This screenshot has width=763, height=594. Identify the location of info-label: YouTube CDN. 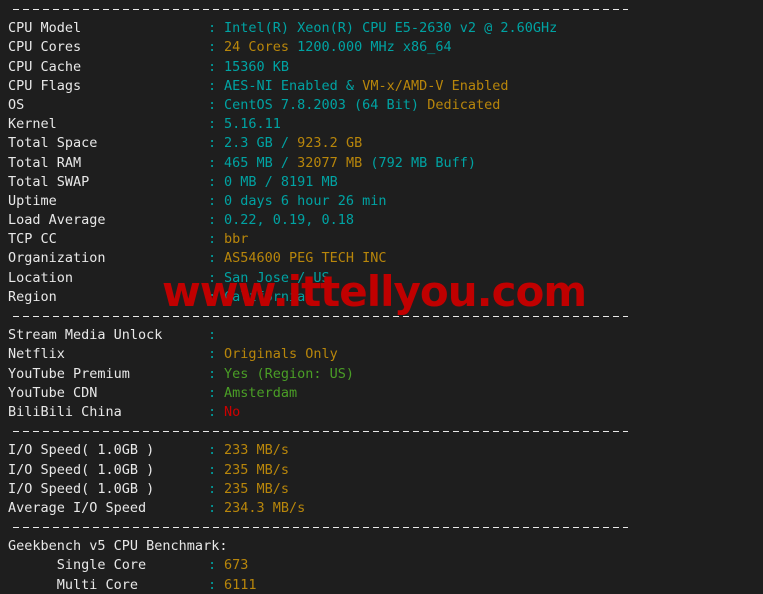
(53, 392).